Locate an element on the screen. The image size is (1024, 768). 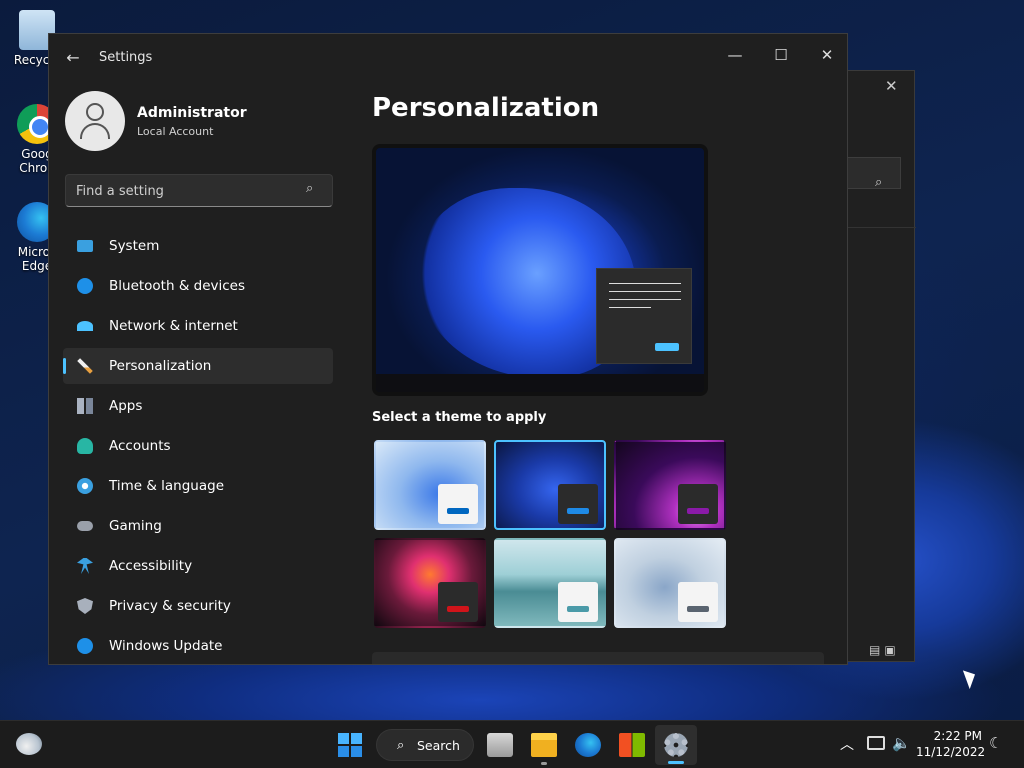
search-input is located at coordinates (186, 191).